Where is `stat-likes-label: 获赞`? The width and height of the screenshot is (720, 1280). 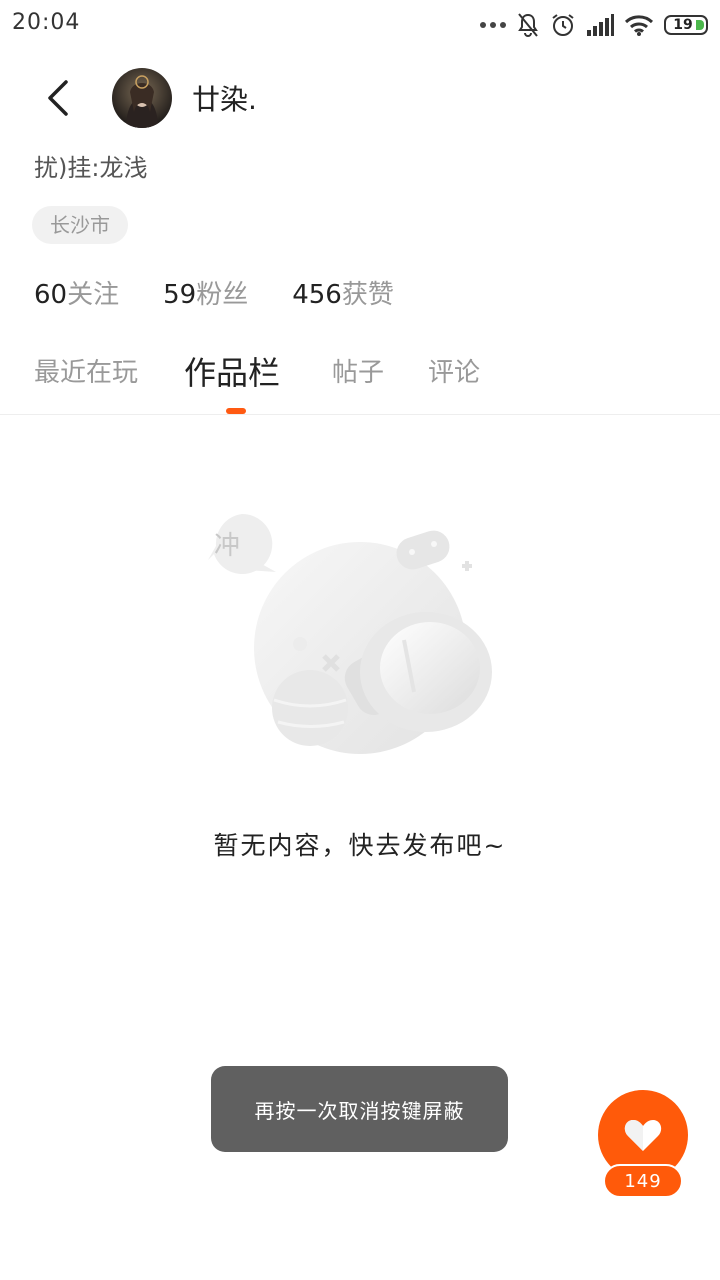 stat-likes-label: 获赞 is located at coordinates (367, 295).